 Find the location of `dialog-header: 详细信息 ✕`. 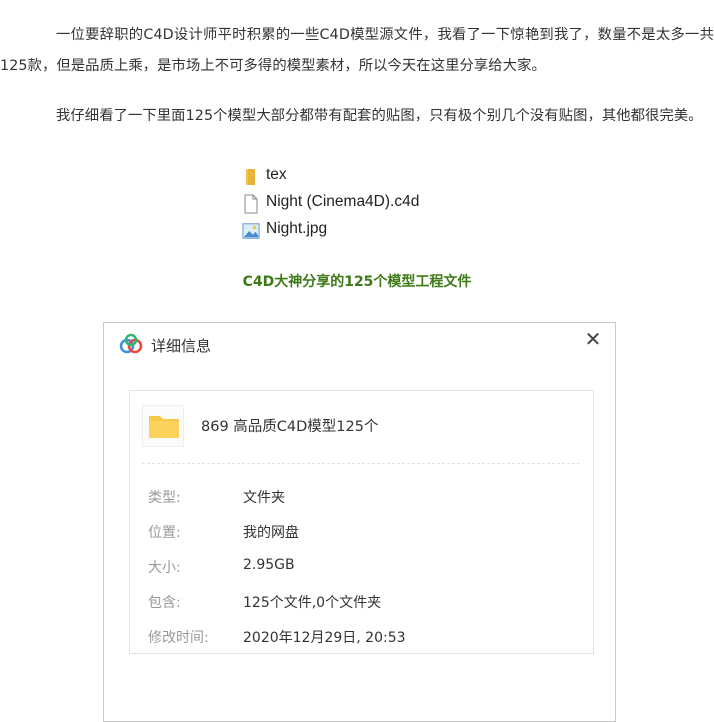

dialog-header: 详细信息 ✕ is located at coordinates (359, 345).